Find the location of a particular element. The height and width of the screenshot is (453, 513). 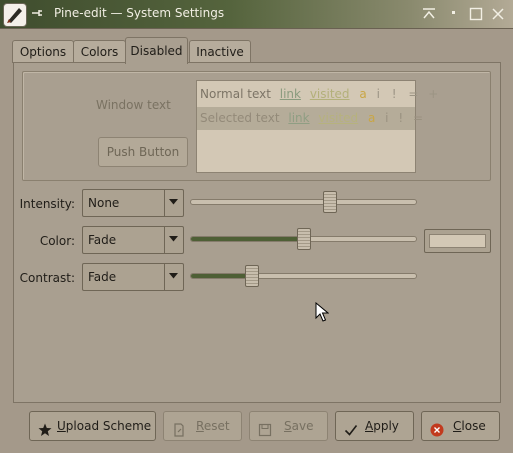

color-label: Color: is located at coordinates (57, 241).